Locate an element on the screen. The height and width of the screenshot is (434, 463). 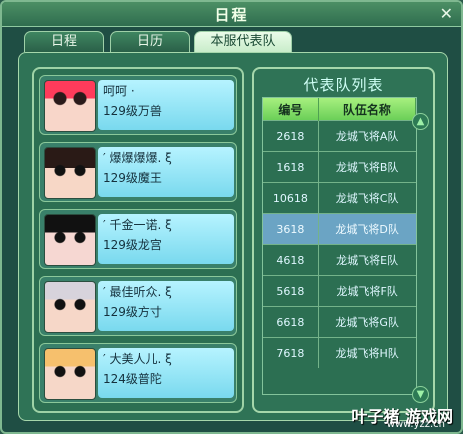
table-row: 3618 龙城飞将D队 is located at coordinates (339, 229).